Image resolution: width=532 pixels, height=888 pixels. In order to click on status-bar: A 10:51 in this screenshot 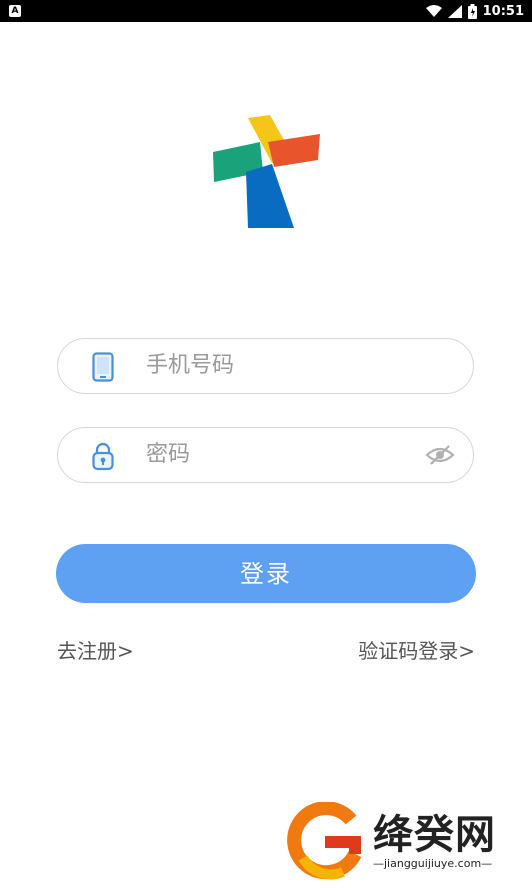, I will do `click(266, 11)`.